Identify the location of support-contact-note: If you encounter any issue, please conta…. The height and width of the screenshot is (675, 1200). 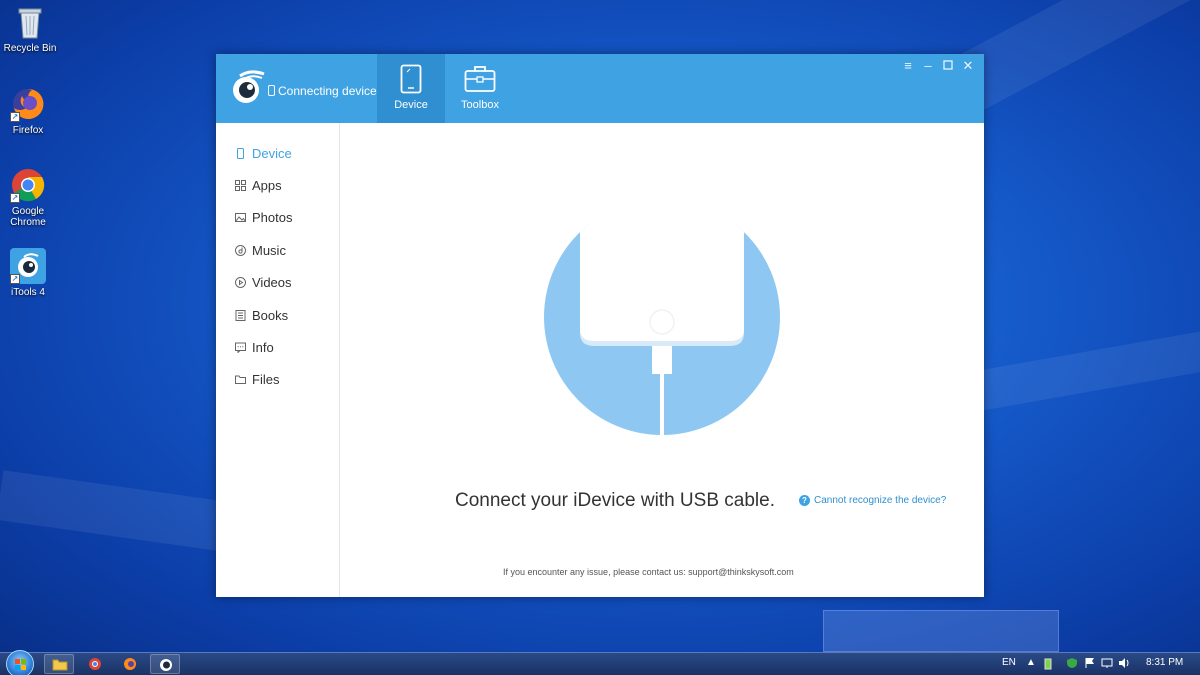
(648, 572).